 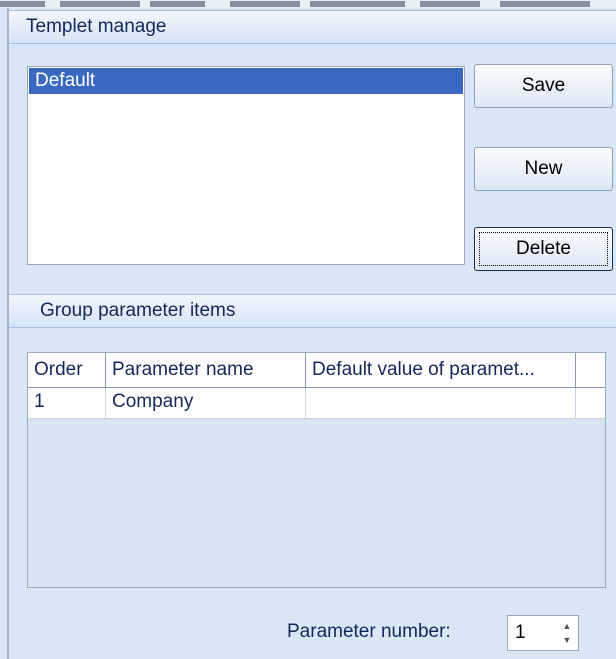 What do you see at coordinates (543, 169) in the screenshot?
I see `new-button: New` at bounding box center [543, 169].